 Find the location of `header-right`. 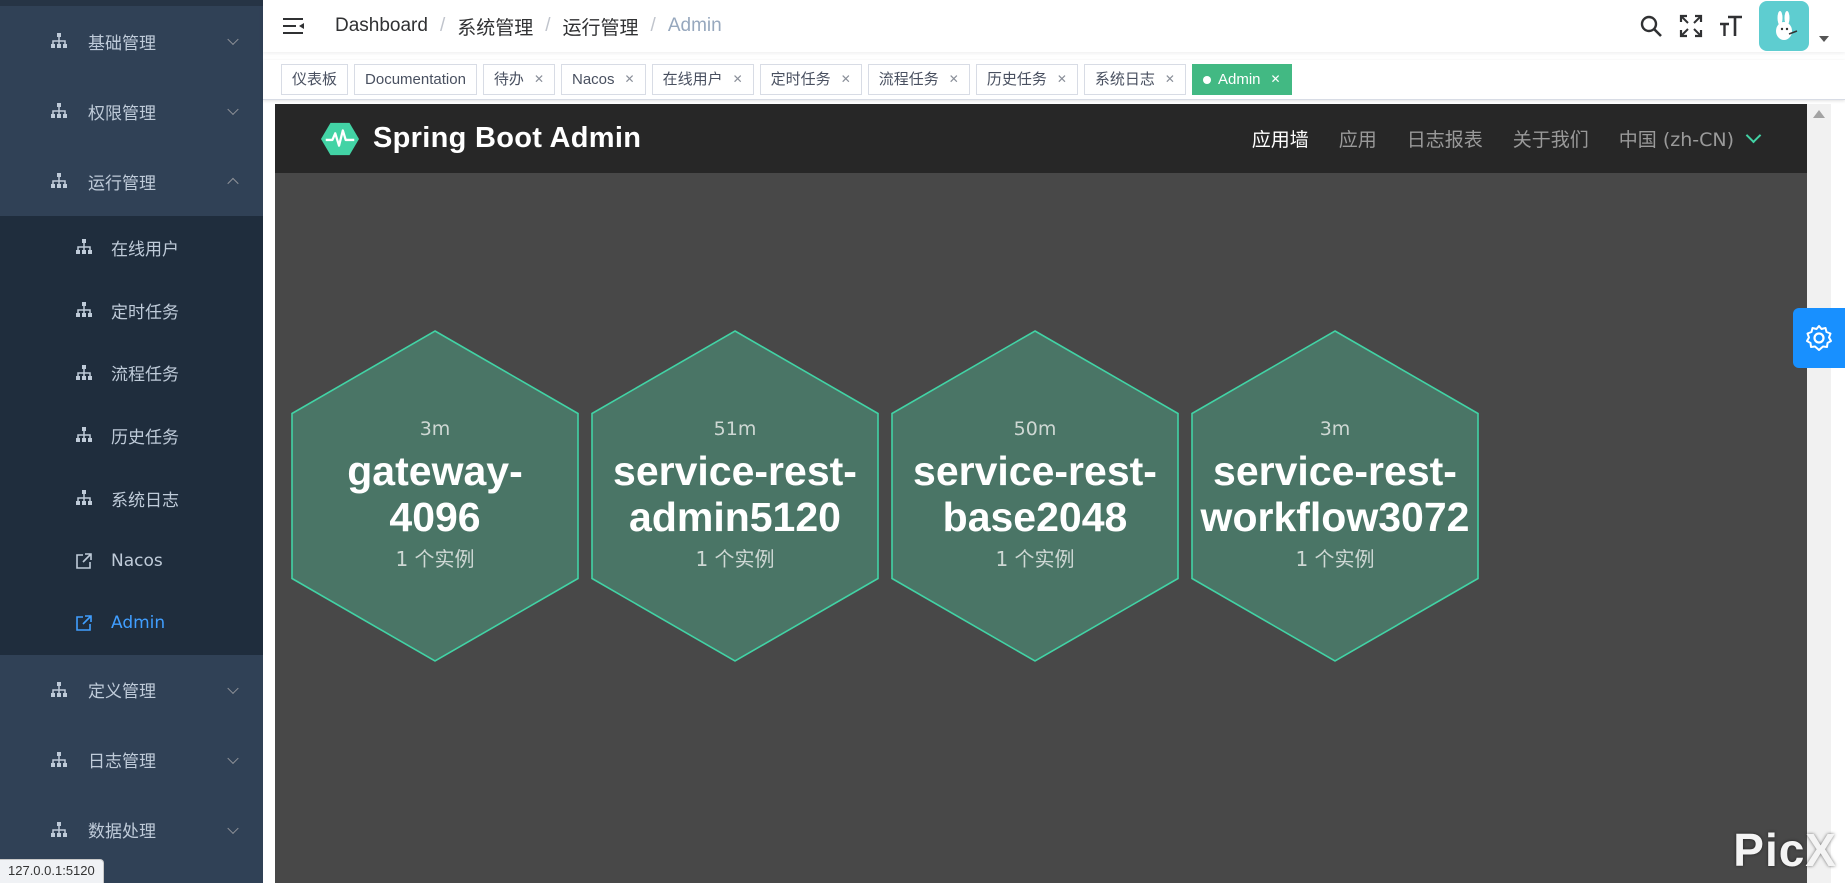

header-right is located at coordinates (1742, 26).